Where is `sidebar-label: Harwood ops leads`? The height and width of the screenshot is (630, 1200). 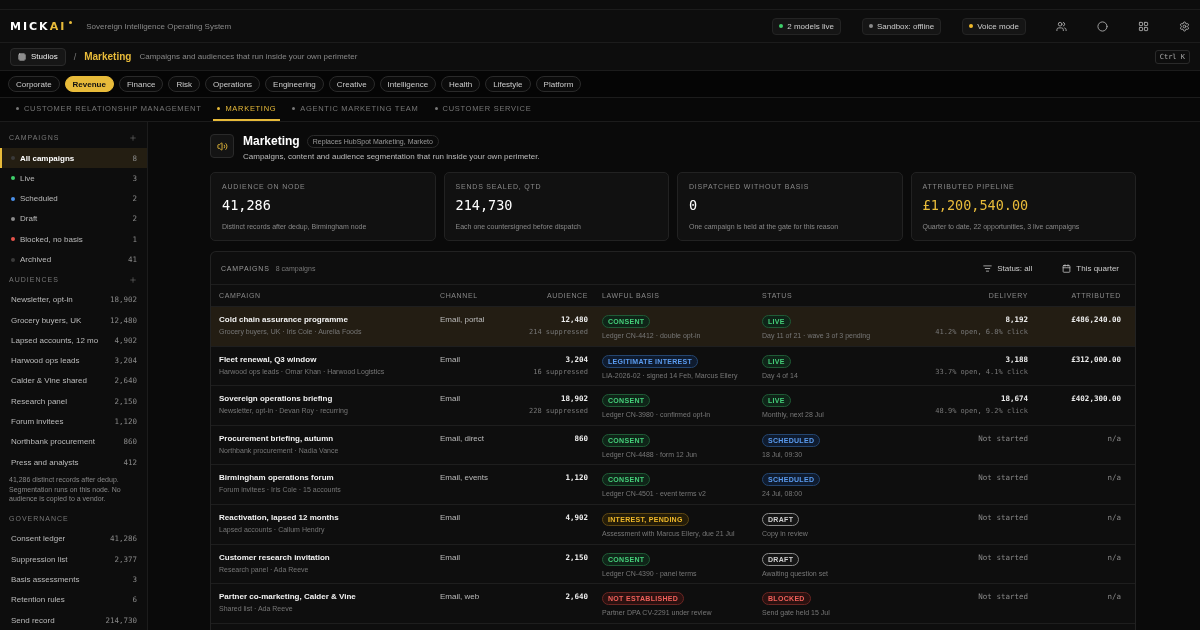
sidebar-label: Harwood ops leads is located at coordinates (46, 361).